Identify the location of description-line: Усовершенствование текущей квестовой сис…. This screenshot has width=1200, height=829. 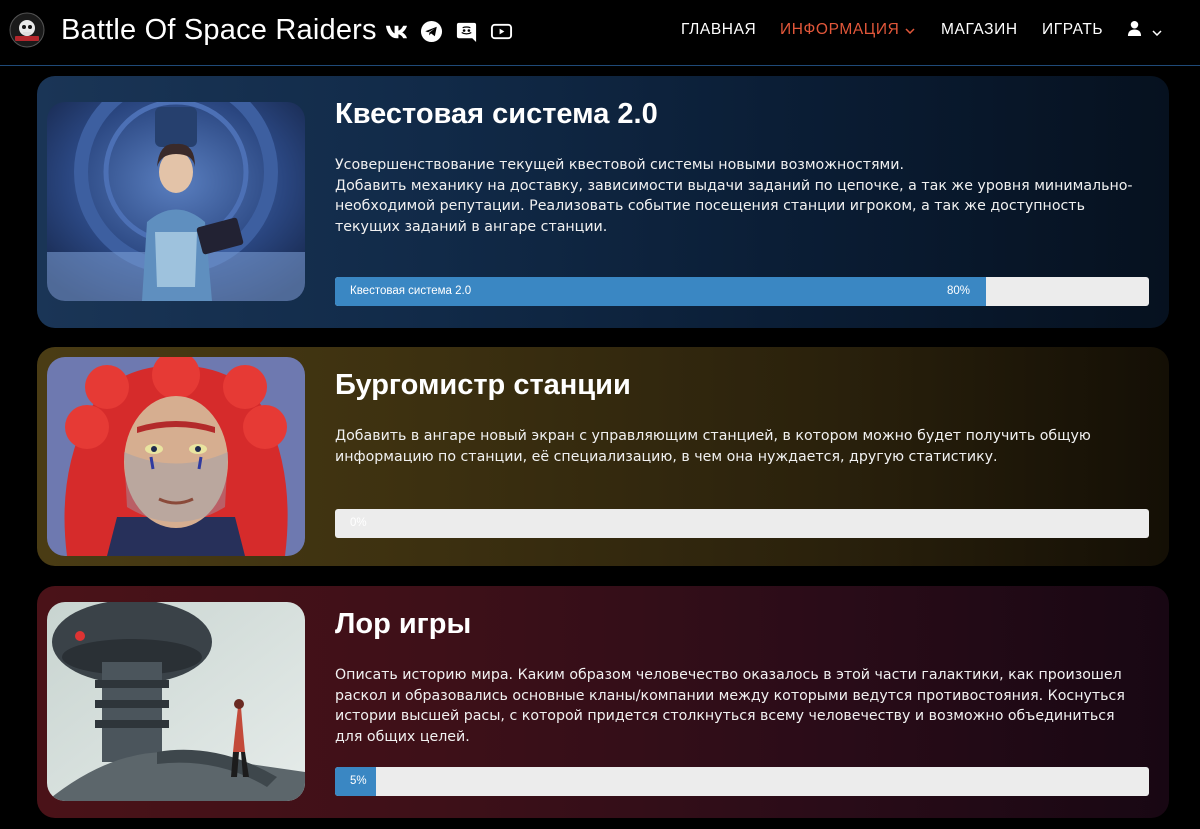
(619, 165).